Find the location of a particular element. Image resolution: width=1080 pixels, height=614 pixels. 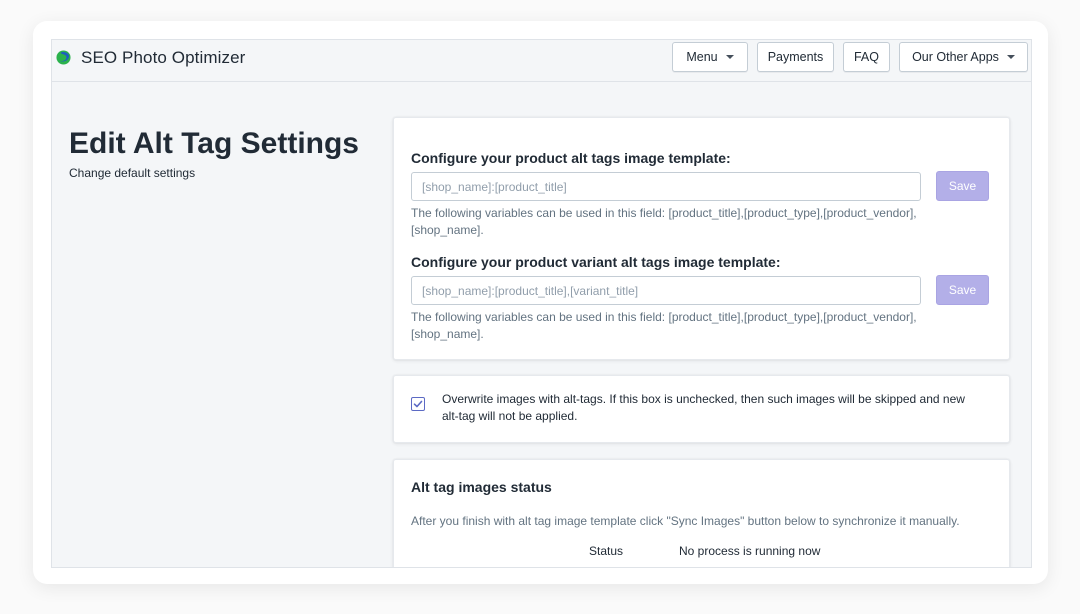

overwrite-checkbox is located at coordinates (418, 404).